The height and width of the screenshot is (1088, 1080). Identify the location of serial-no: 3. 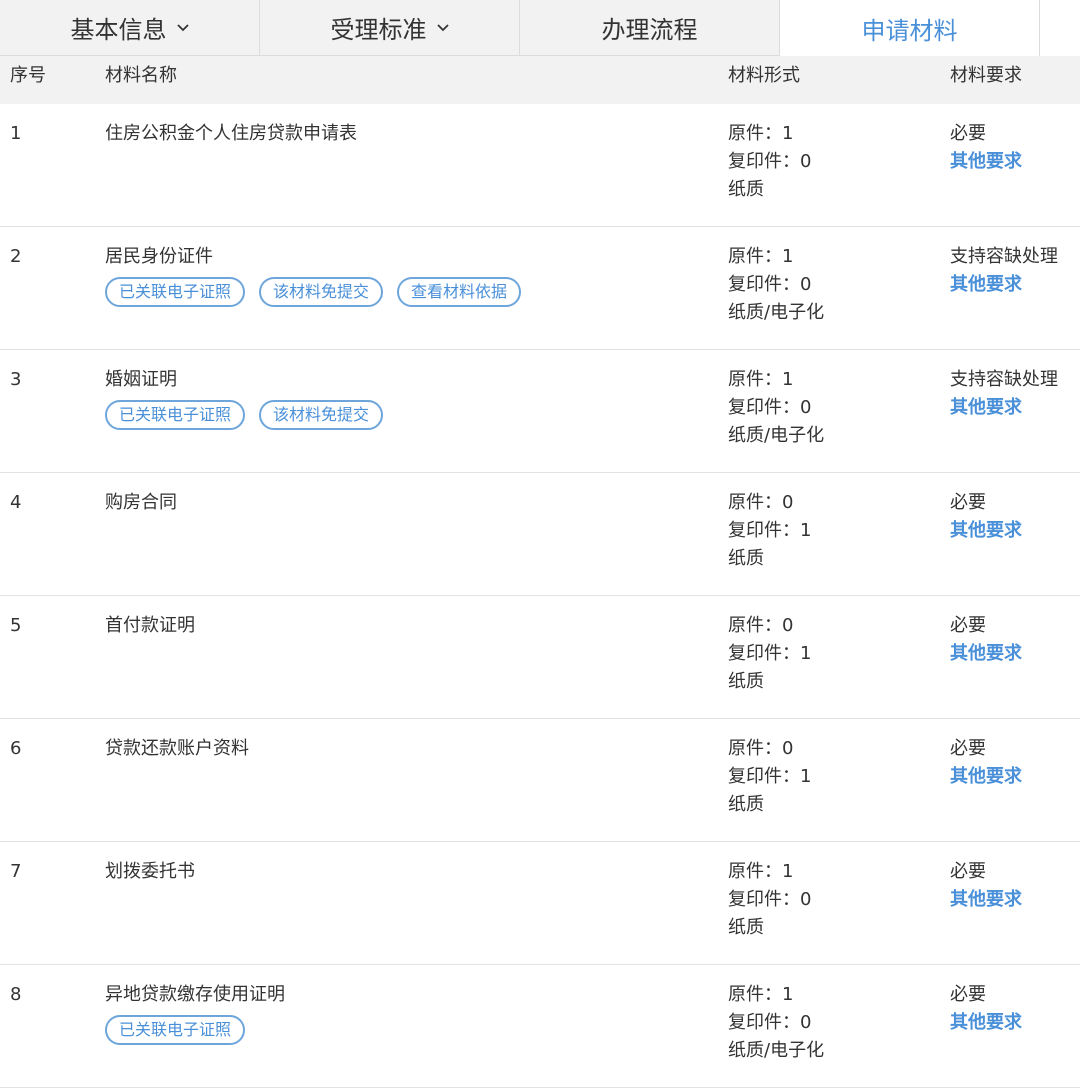
(16, 379).